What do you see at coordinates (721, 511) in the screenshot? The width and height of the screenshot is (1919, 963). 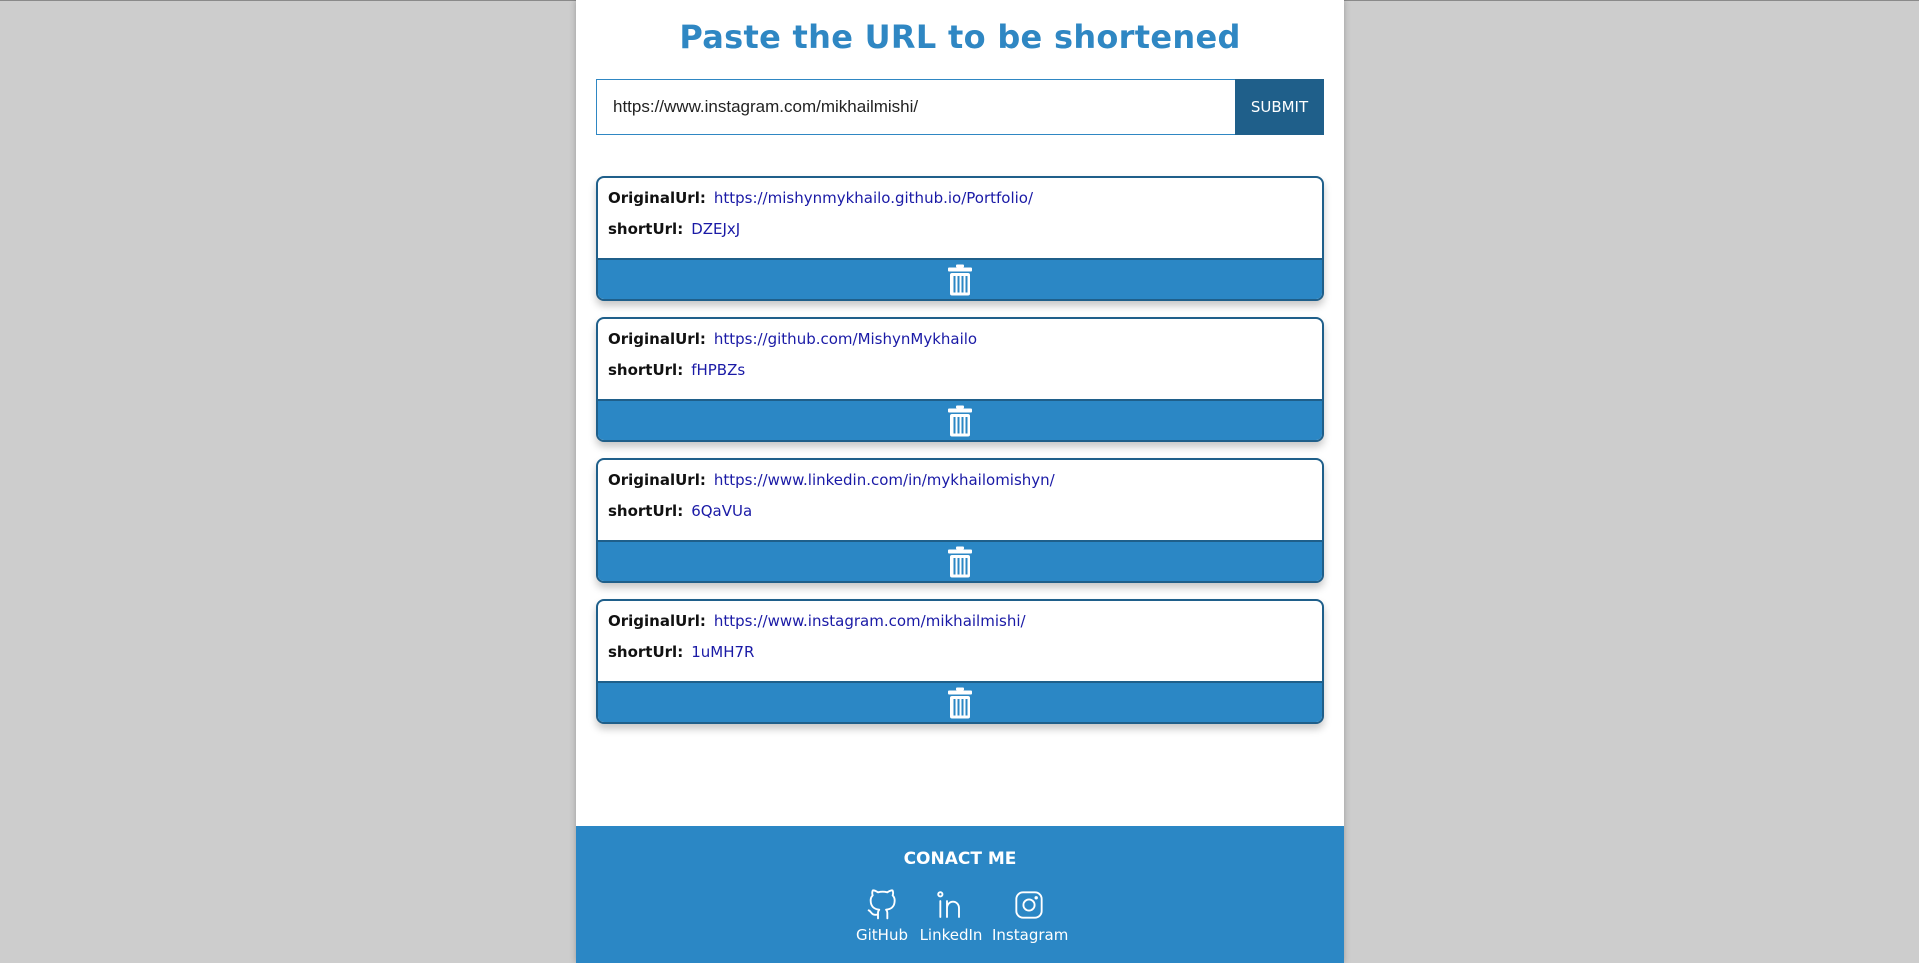 I see `short-url-link: 6QaVUa` at bounding box center [721, 511].